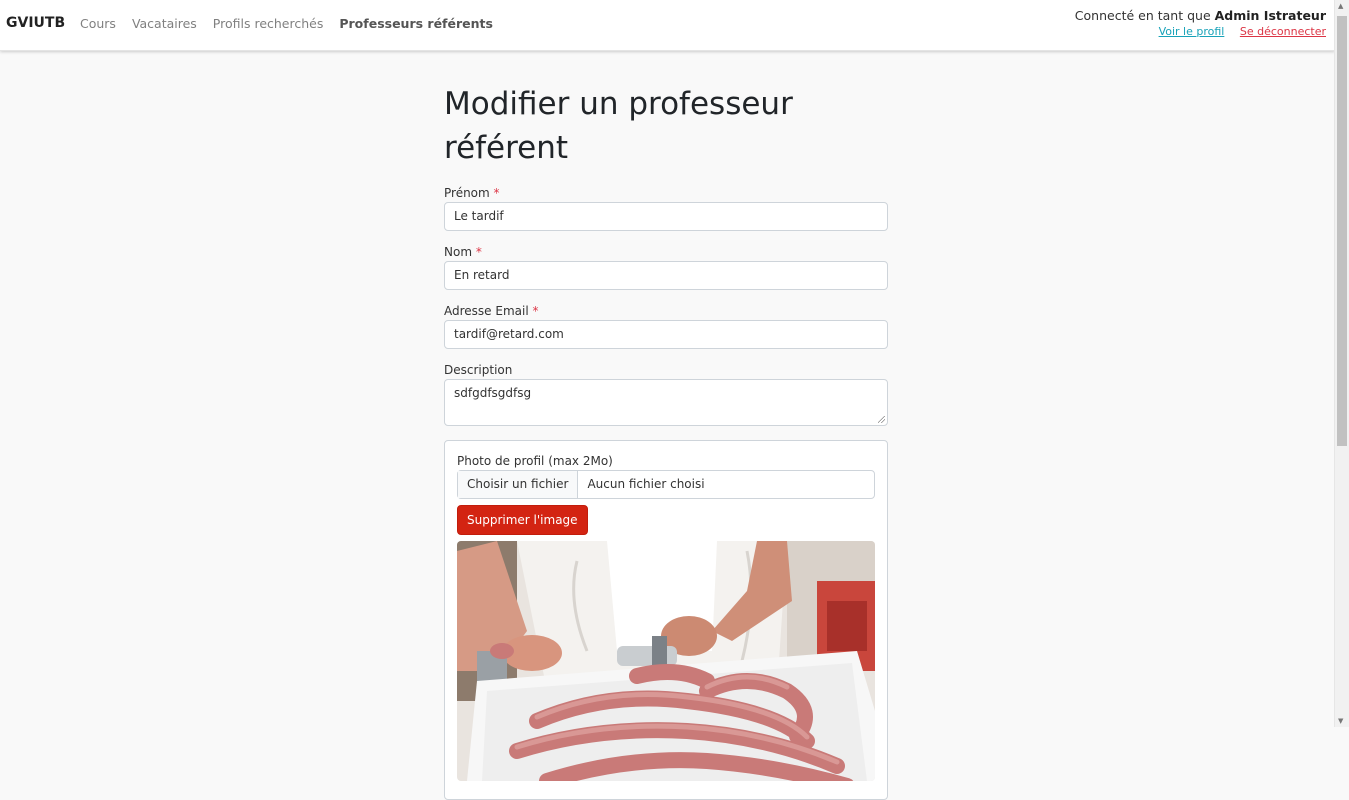 The image size is (1349, 800). Describe the element at coordinates (666, 334) in the screenshot. I see `email-input: tardif@retard.com` at that location.